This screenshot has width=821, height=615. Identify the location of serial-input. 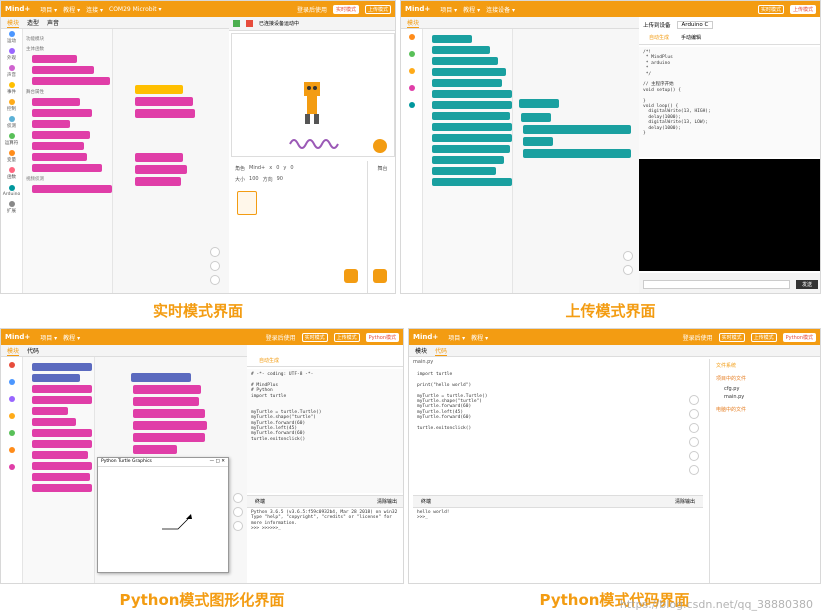
(716, 284).